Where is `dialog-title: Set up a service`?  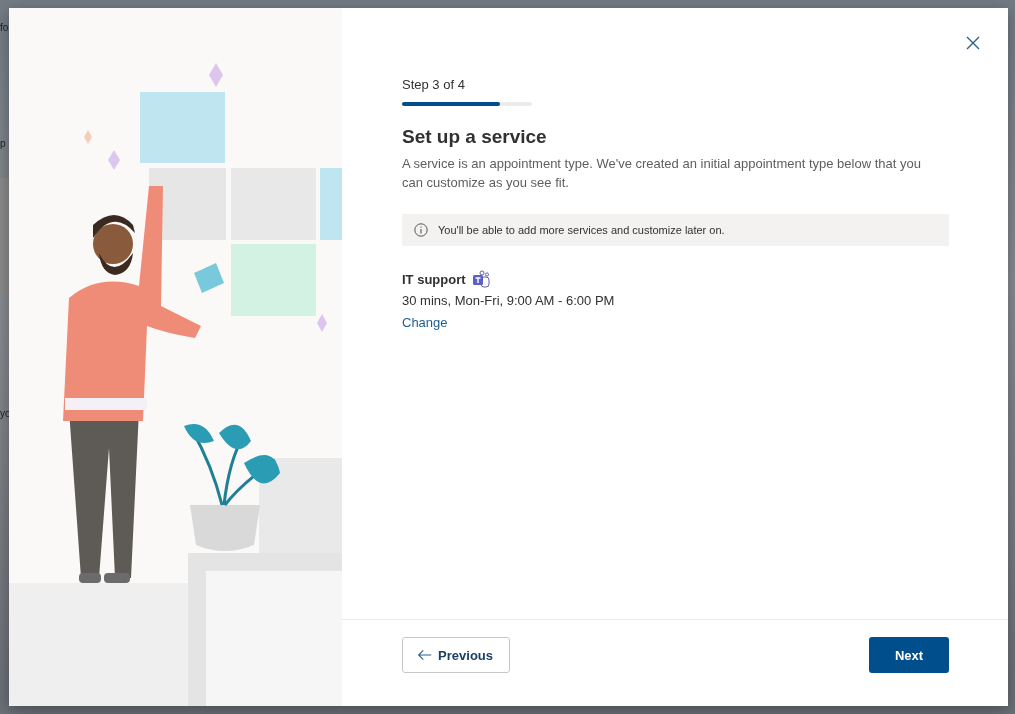 dialog-title: Set up a service is located at coordinates (475, 137).